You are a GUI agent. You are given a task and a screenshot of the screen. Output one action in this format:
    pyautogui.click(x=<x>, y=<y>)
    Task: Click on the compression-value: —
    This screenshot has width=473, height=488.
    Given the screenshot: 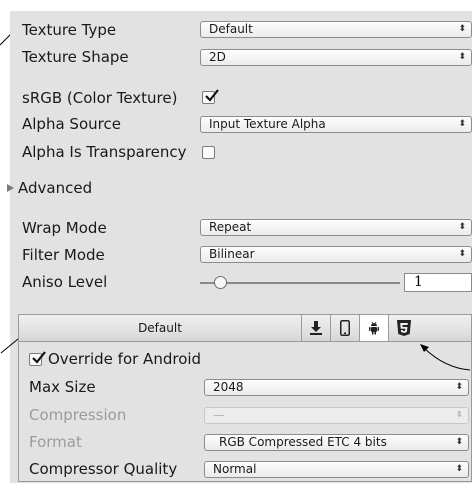 What is the action you would take?
    pyautogui.click(x=219, y=415)
    